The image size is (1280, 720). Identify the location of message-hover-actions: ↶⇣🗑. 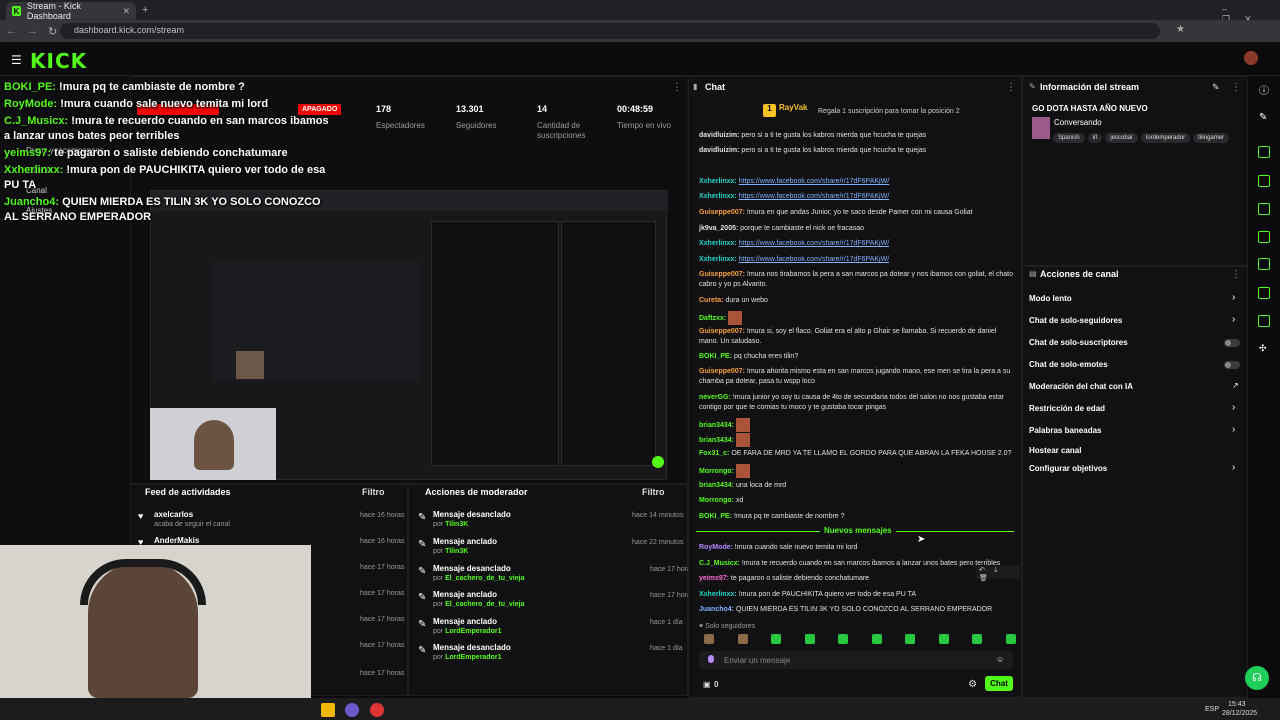
(998, 574).